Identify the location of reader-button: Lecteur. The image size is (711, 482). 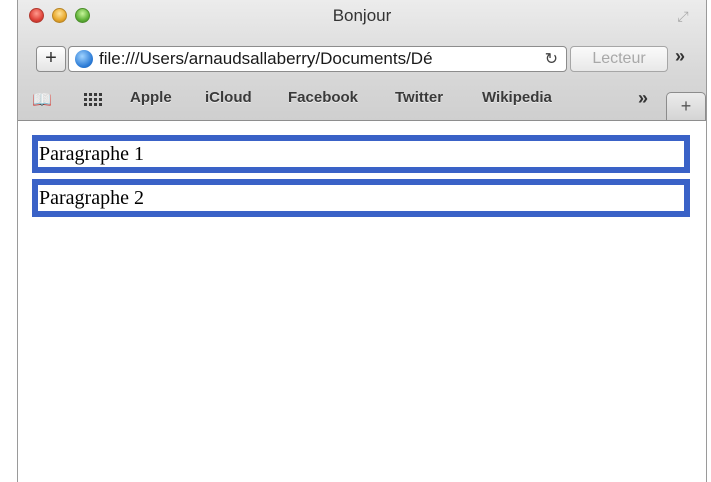
(619, 59).